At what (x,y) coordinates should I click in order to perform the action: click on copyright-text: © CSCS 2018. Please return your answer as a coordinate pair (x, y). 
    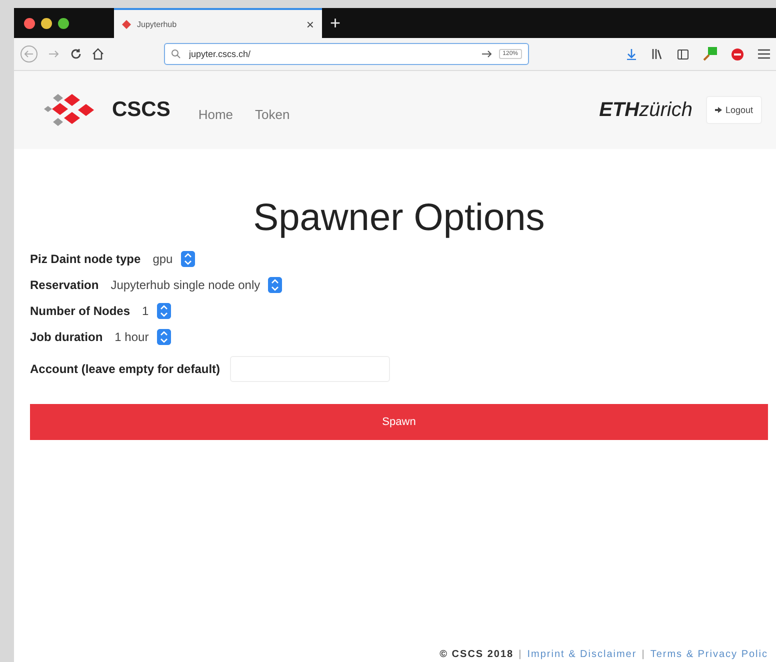
    Looking at the image, I should click on (477, 654).